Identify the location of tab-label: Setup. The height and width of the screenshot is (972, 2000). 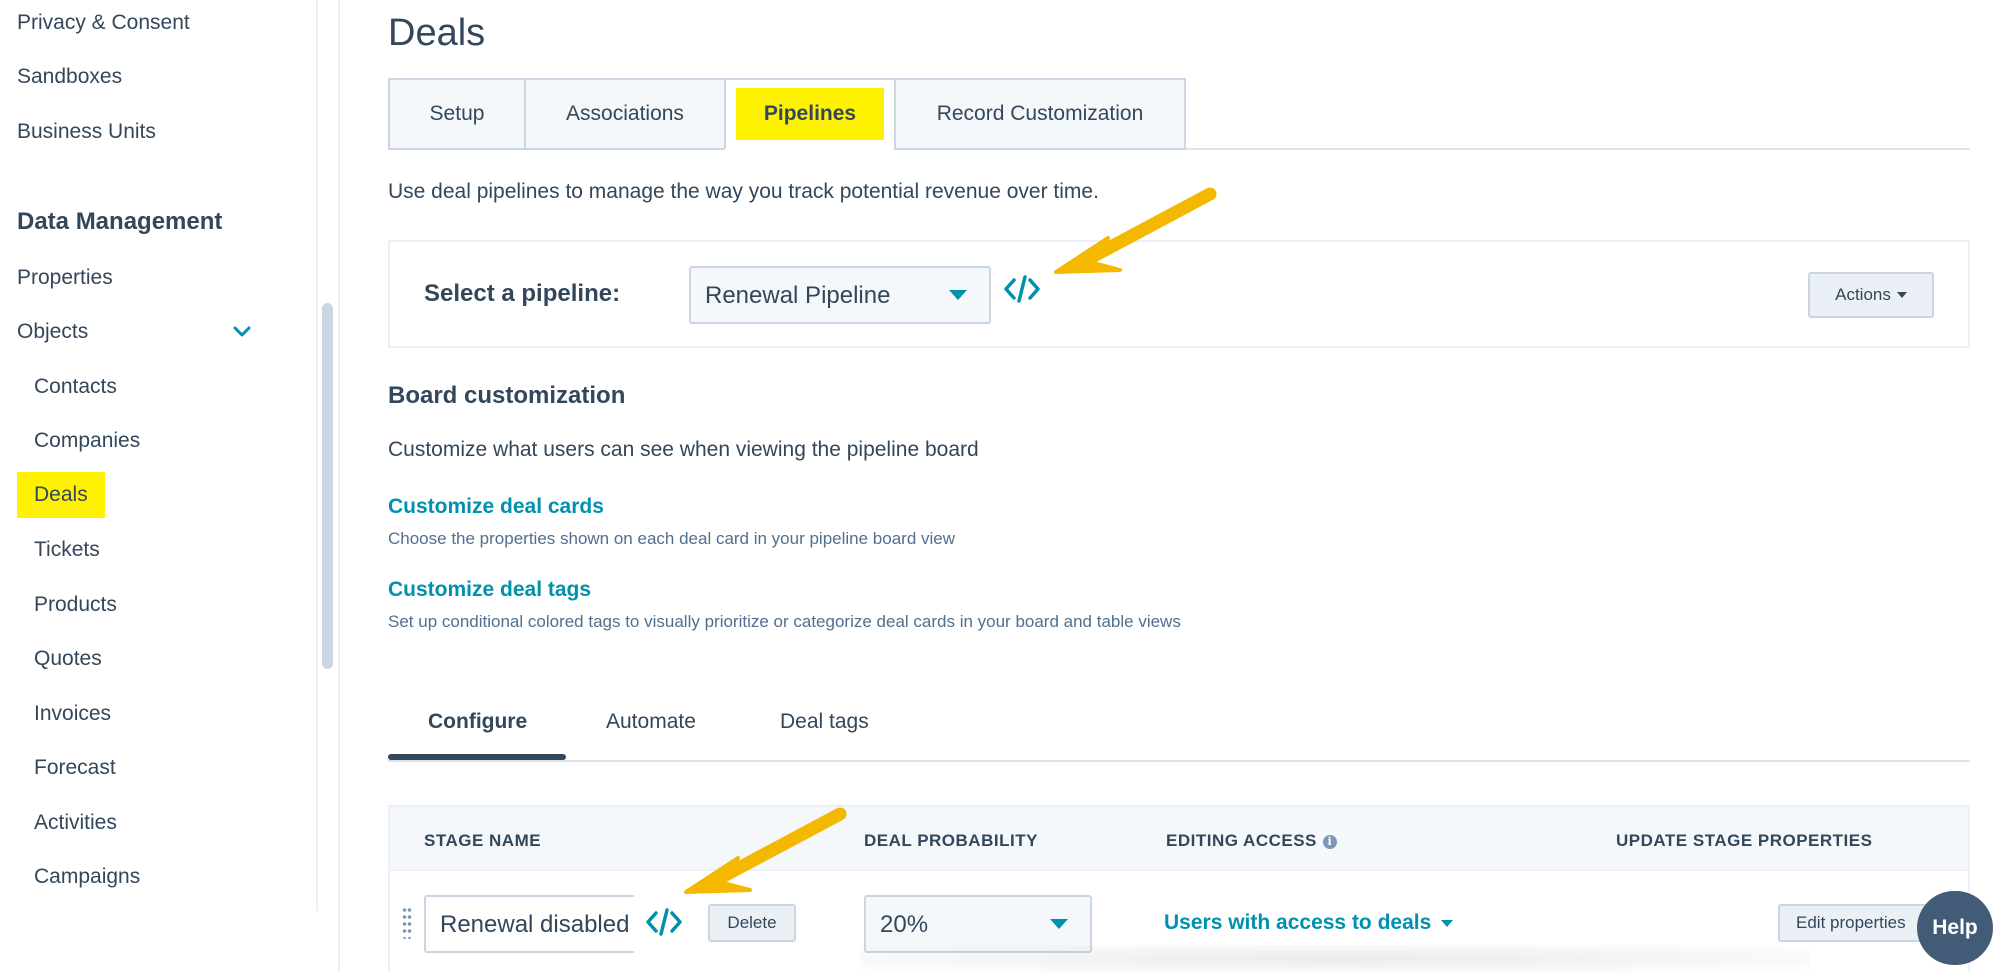
(457, 113).